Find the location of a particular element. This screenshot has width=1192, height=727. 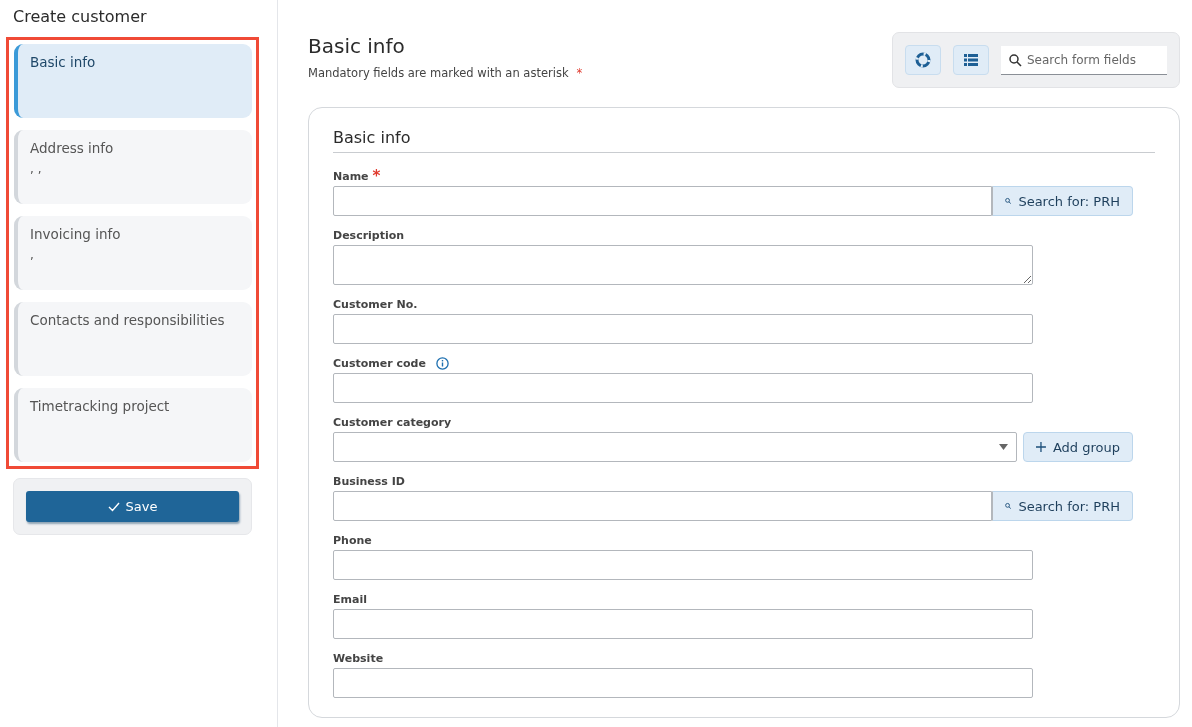

step-detail: , , is located at coordinates (36, 169).